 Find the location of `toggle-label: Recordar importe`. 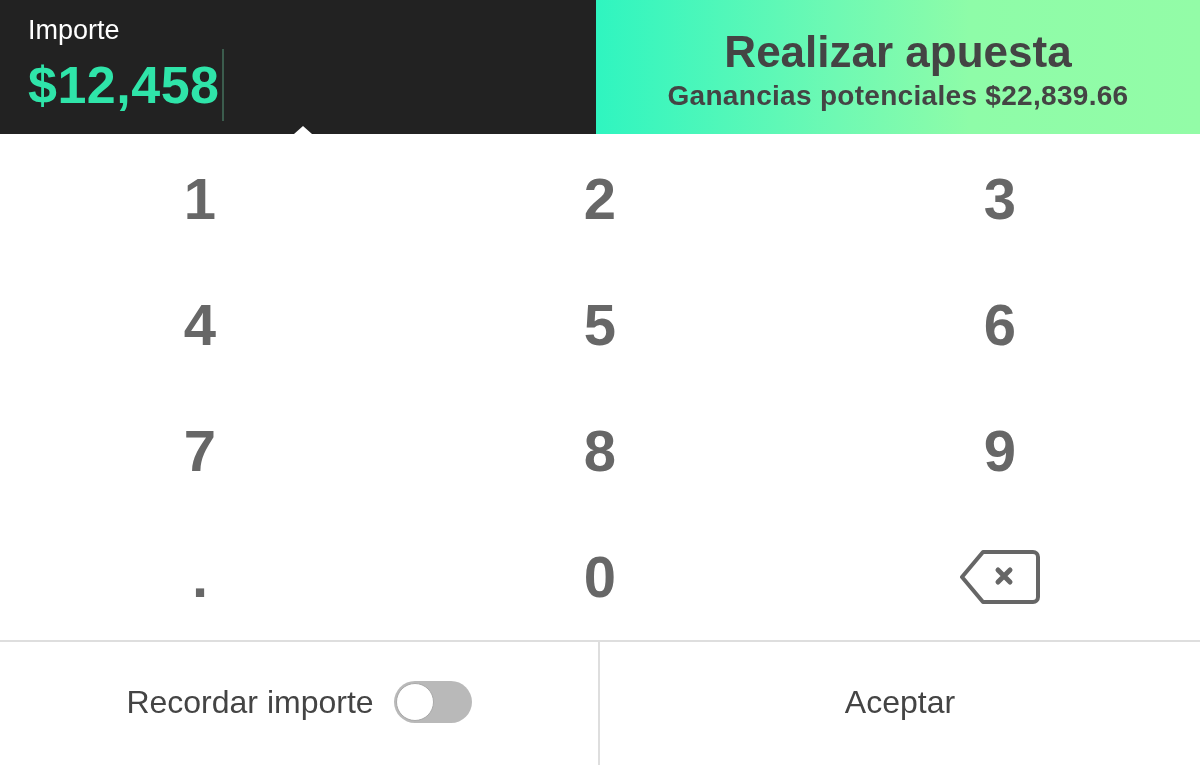

toggle-label: Recordar importe is located at coordinates (250, 702).